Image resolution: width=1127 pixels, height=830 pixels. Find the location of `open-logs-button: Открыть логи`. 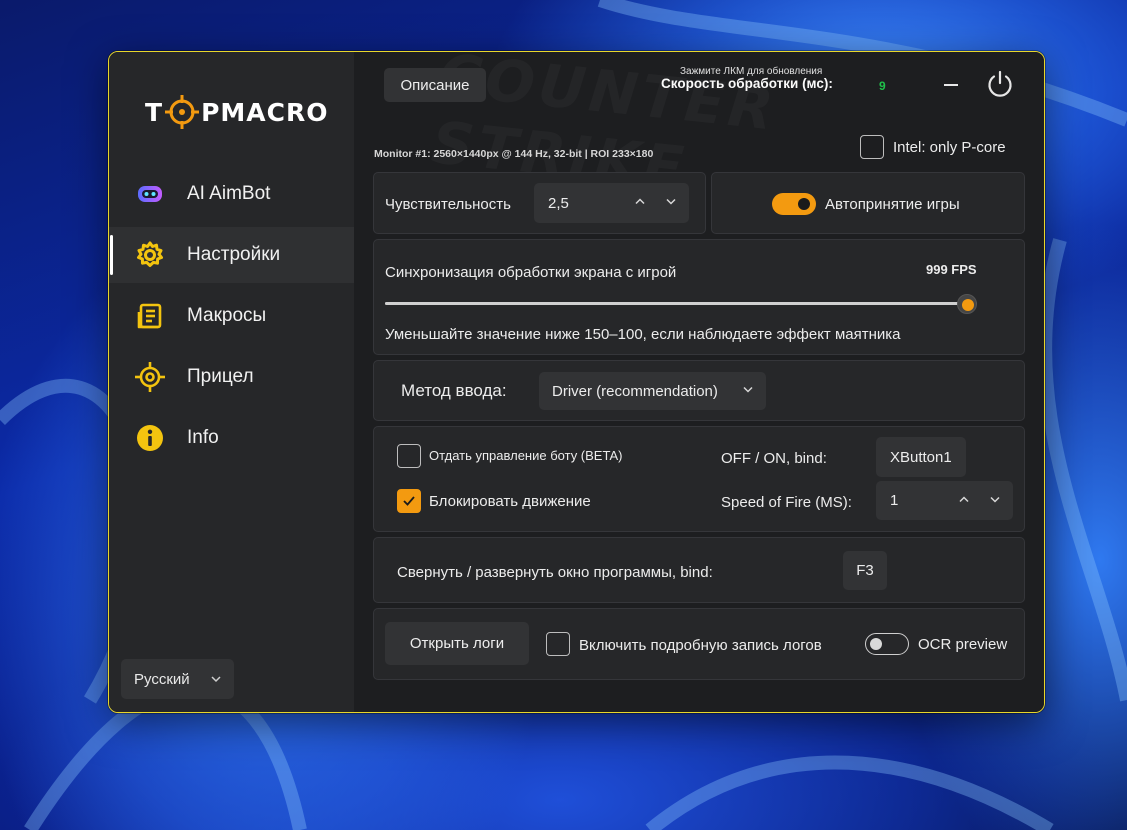

open-logs-button: Открыть логи is located at coordinates (457, 643).